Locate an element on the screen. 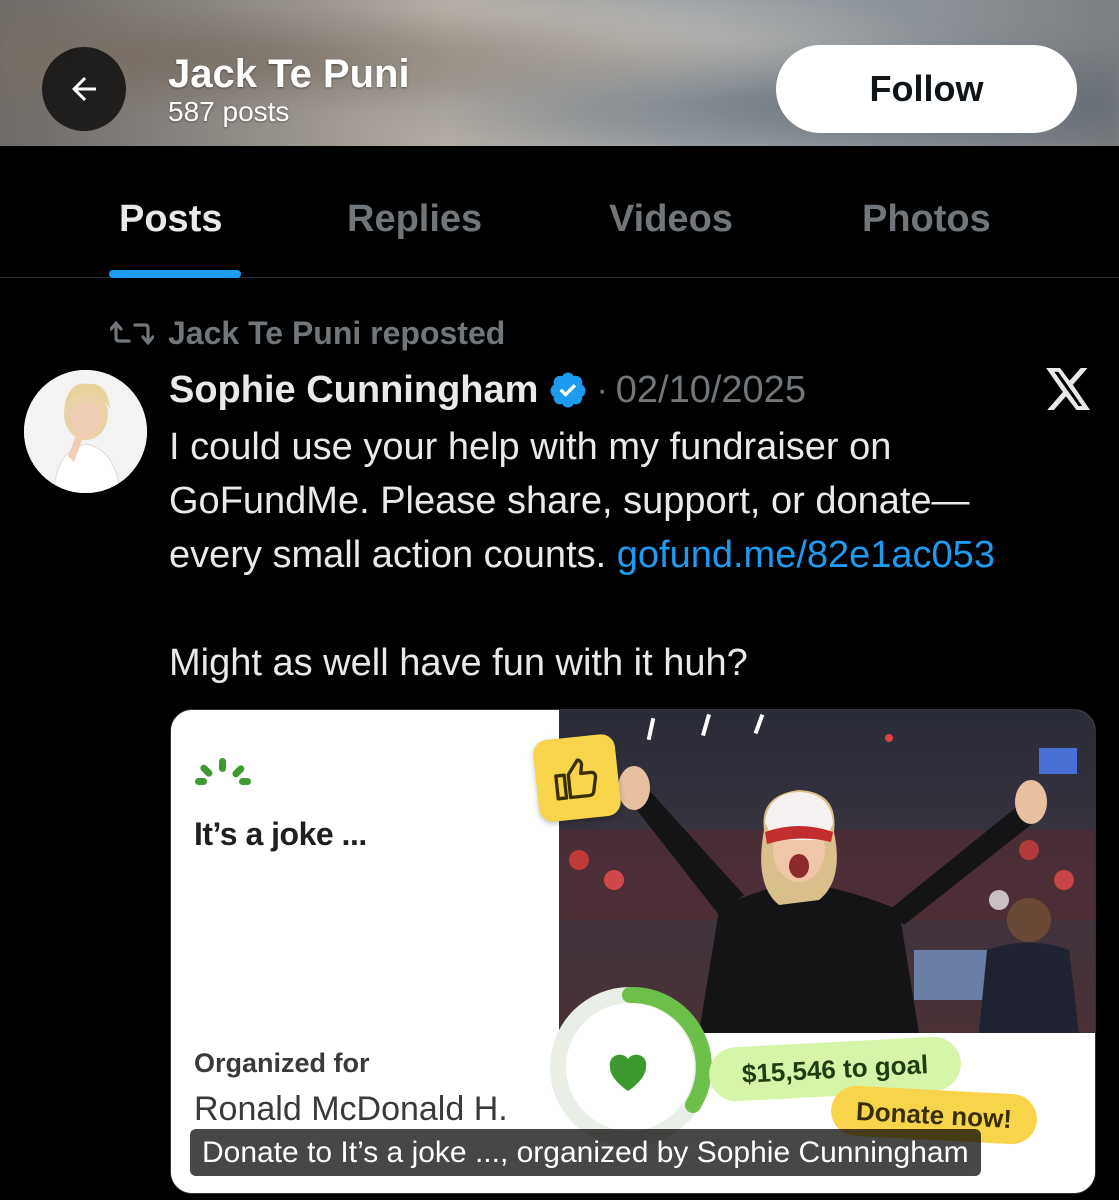  verified-badge-icon is located at coordinates (568, 390).